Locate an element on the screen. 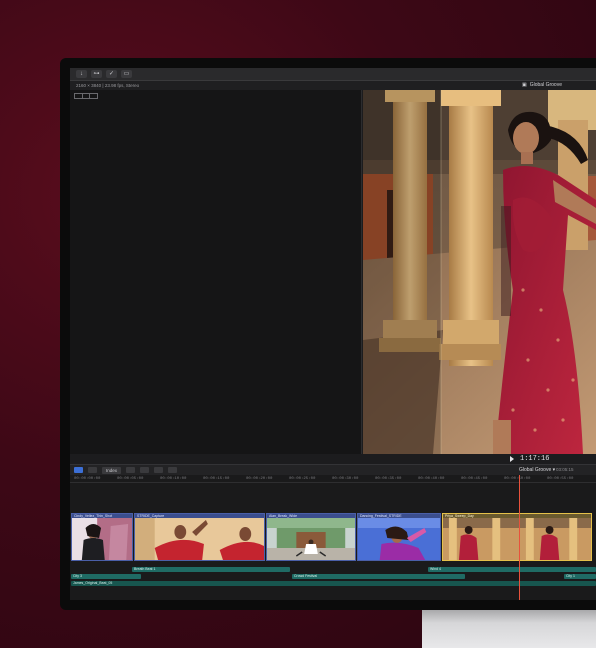 This screenshot has height=648, width=596. timeline-clip: Cindy_Vellez_Thin_Shot is located at coordinates (102, 537).